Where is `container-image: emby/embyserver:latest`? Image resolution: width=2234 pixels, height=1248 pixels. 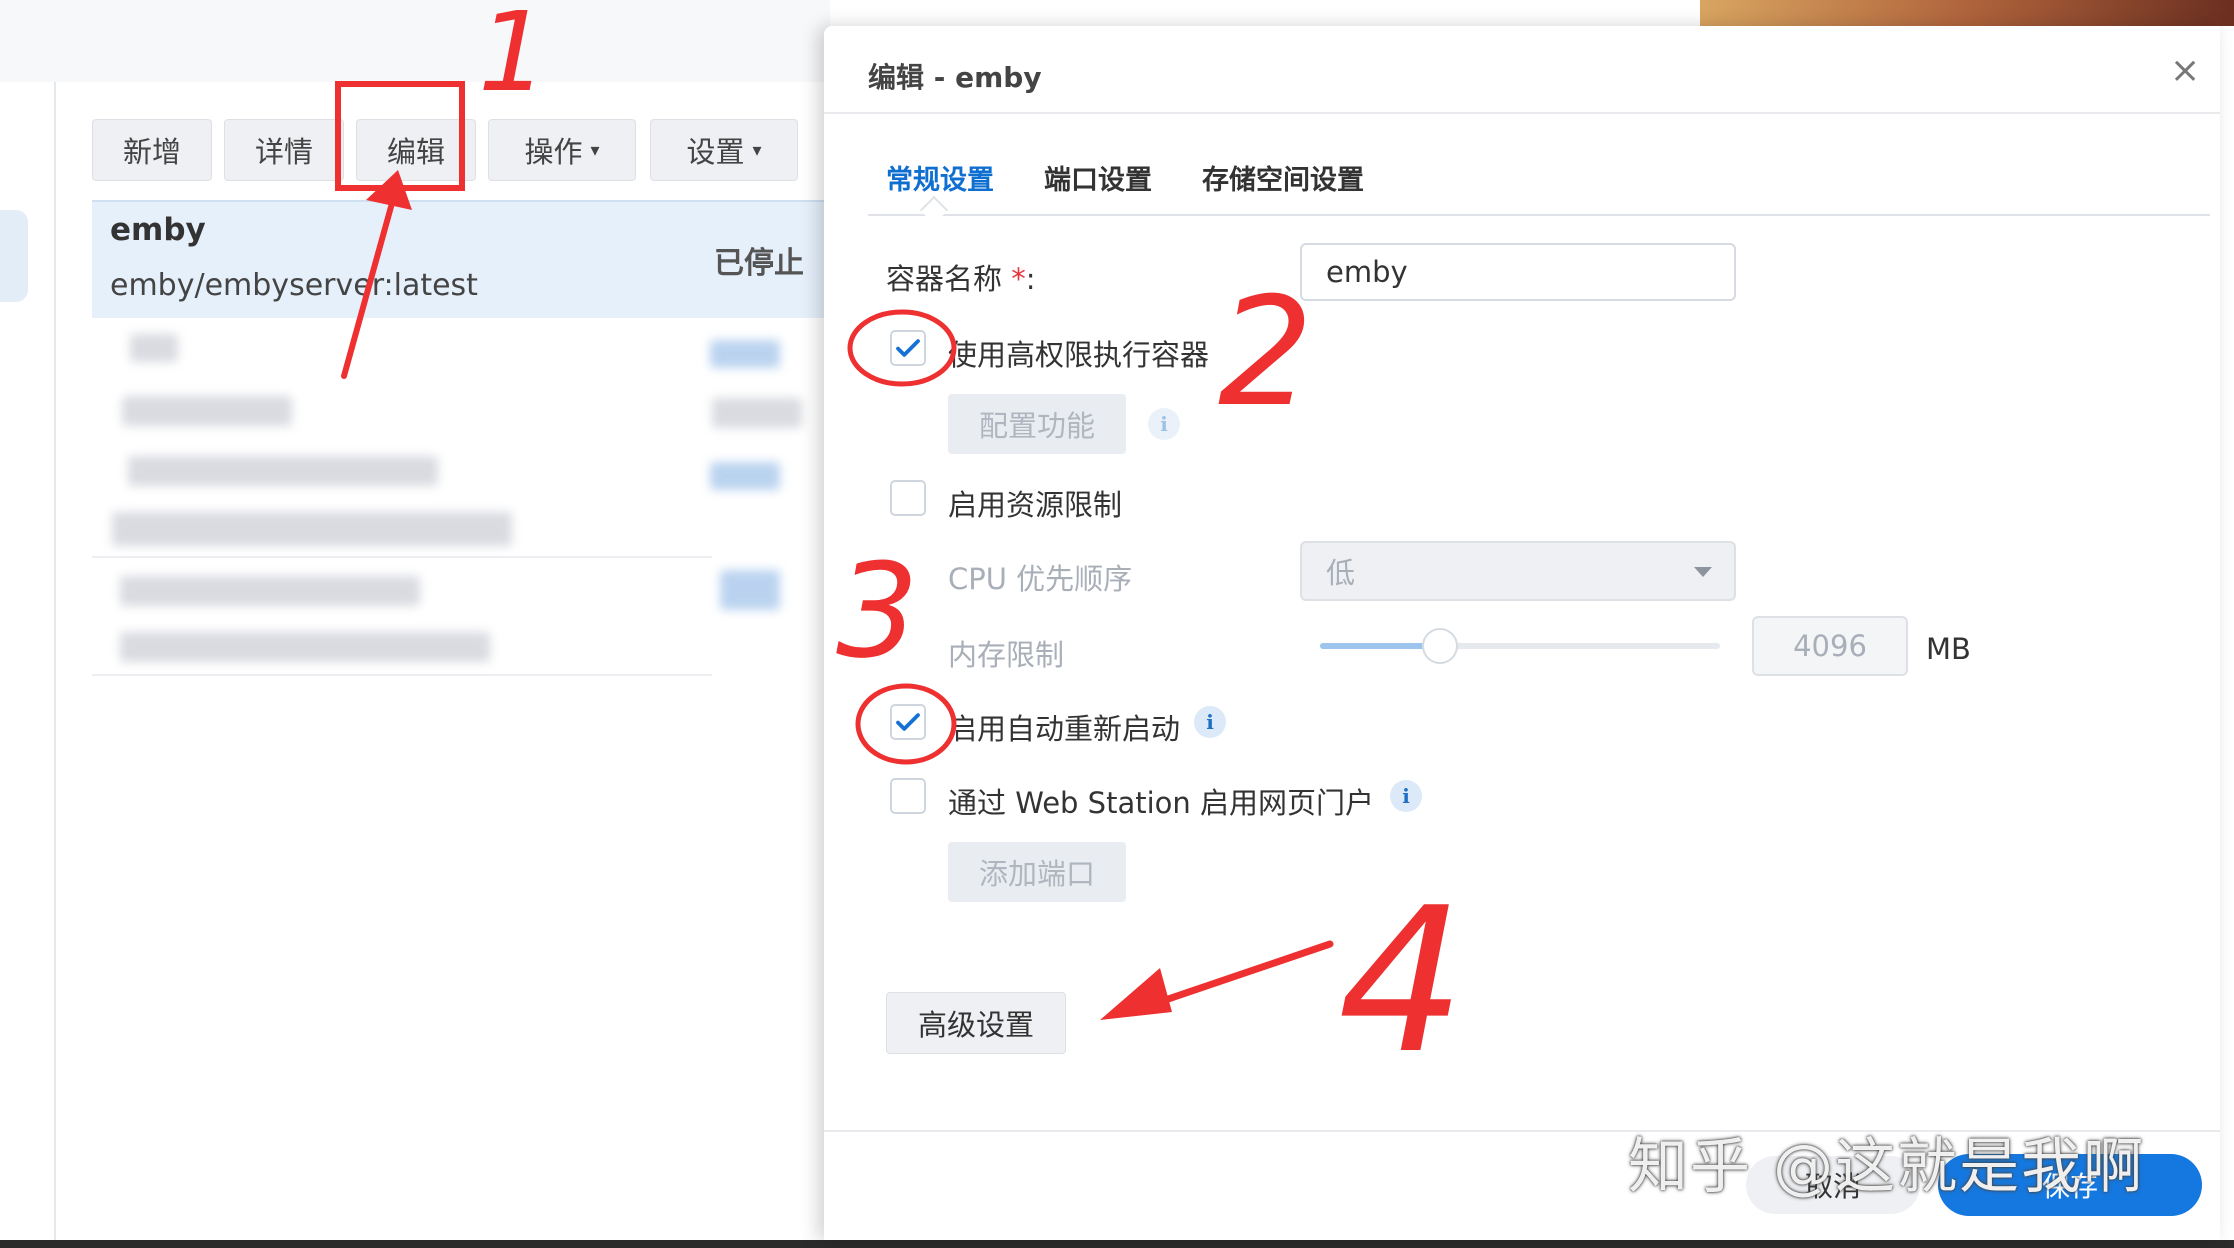
container-image: emby/embyserver:latest is located at coordinates (294, 285).